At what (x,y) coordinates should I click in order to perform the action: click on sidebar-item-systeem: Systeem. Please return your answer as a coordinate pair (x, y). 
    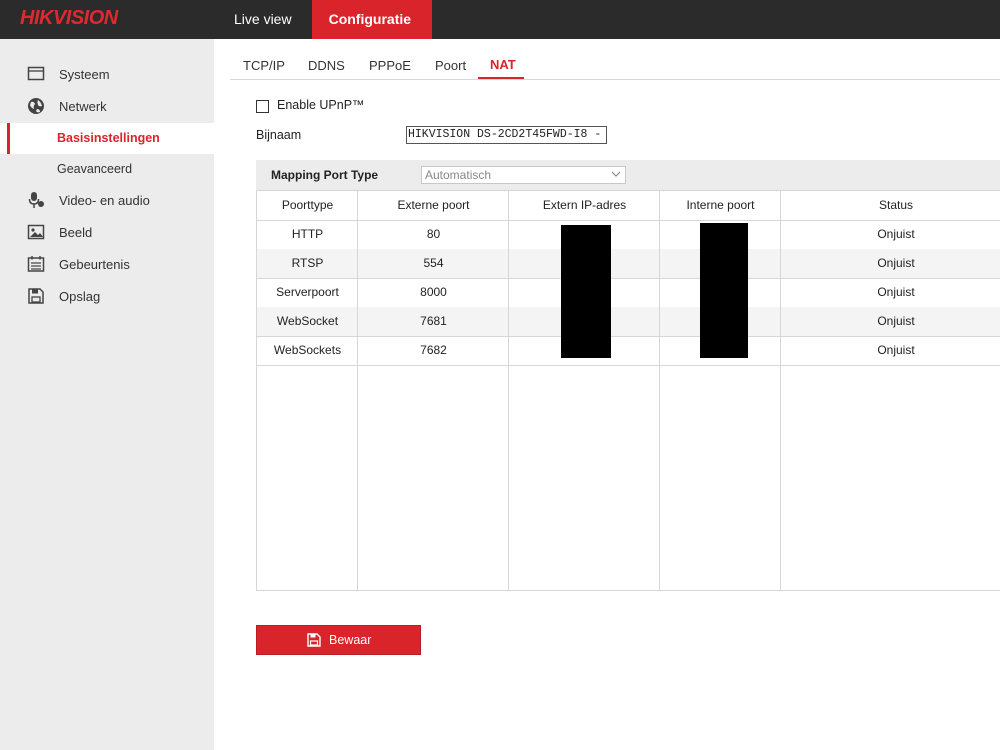
    Looking at the image, I should click on (107, 74).